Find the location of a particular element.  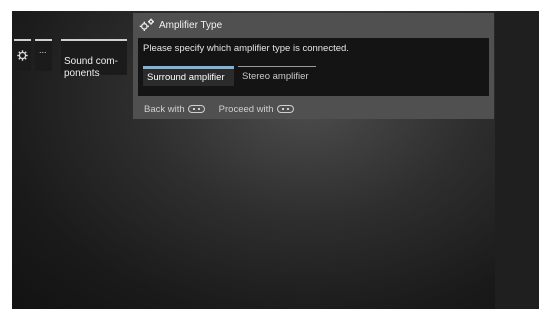

rewind-key-icon is located at coordinates (196, 109).